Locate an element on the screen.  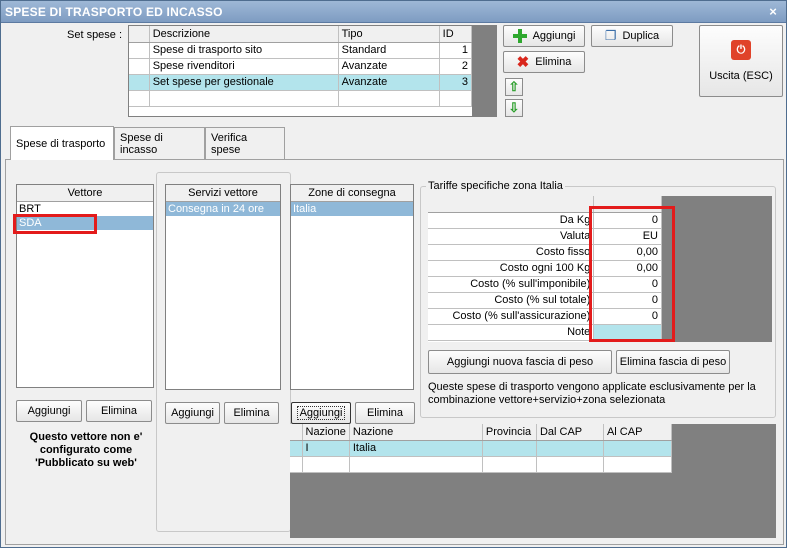
col-al-cap: Al CAP is located at coordinates (638, 432).